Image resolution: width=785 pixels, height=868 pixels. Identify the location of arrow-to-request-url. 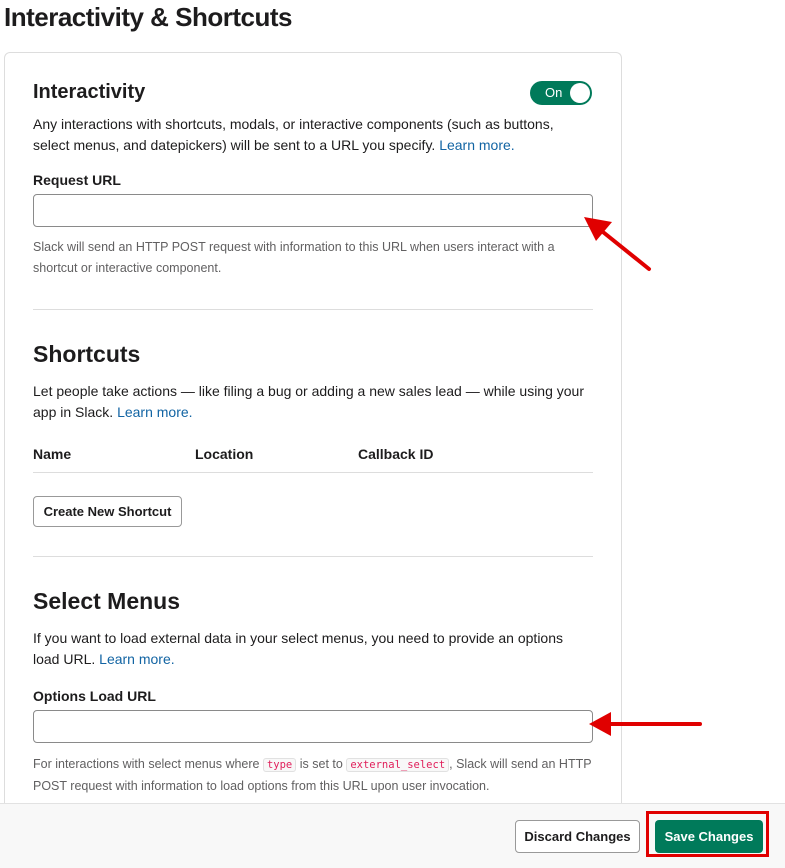
(617, 244).